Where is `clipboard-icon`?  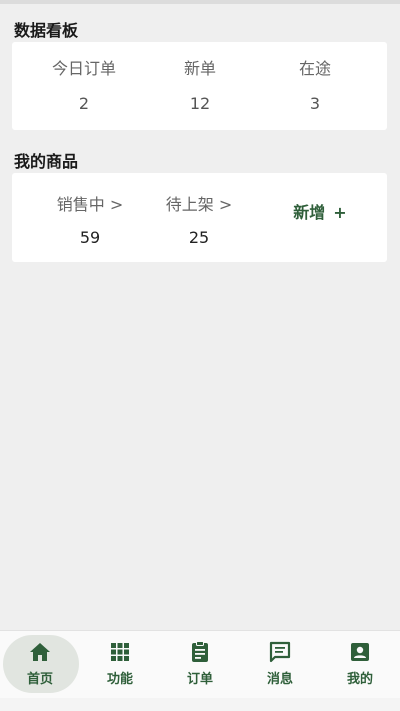 clipboard-icon is located at coordinates (200, 651).